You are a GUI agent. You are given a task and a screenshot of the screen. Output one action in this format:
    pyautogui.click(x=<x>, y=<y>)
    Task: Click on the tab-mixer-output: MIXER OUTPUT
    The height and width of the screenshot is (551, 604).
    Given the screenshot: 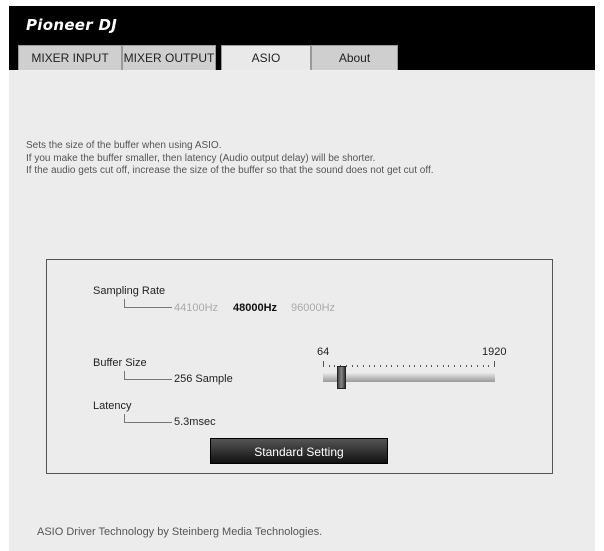 What is the action you would take?
    pyautogui.click(x=169, y=57)
    